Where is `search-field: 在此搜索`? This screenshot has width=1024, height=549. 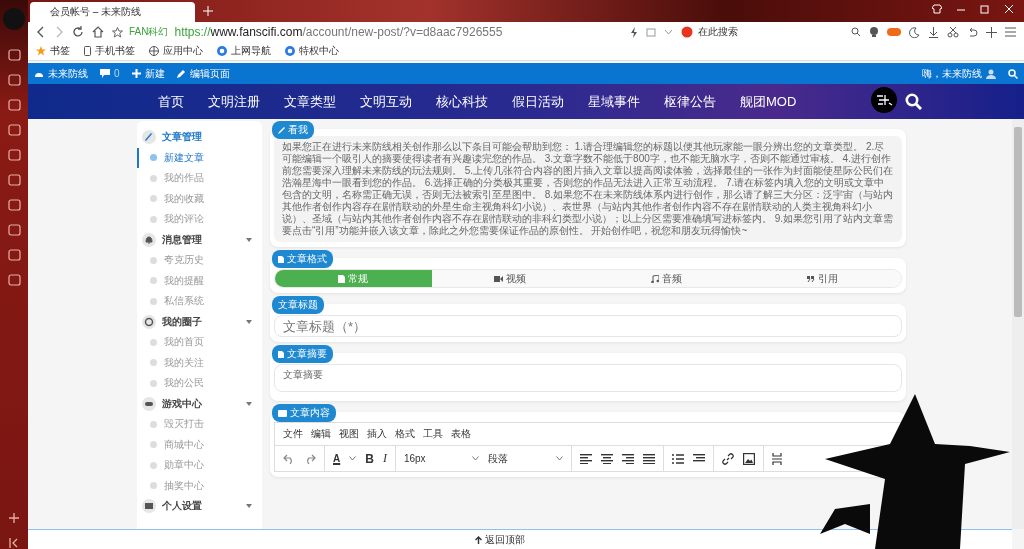 search-field: 在此搜索 is located at coordinates (772, 32).